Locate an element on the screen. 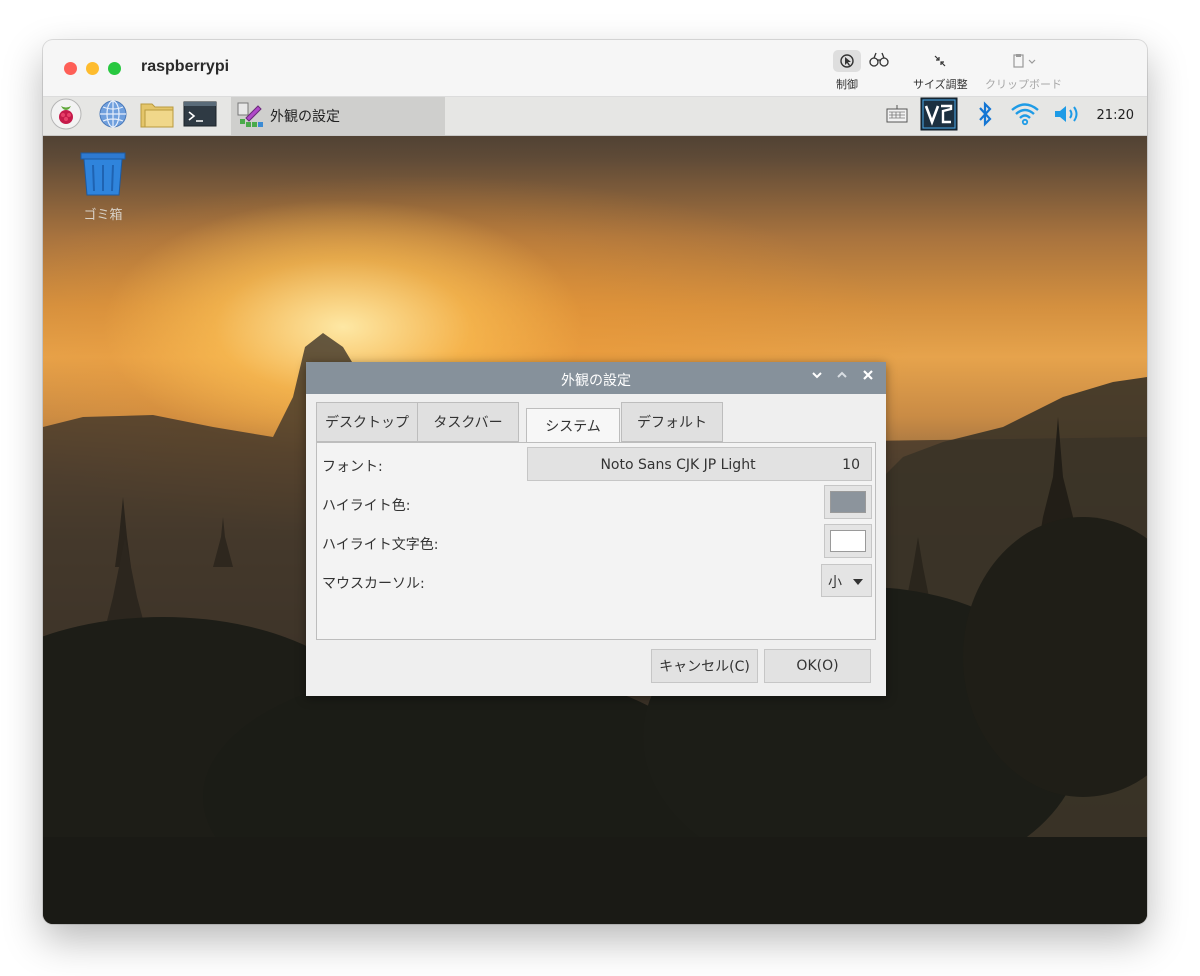  panel-clock: 21:20 is located at coordinates (1115, 115).